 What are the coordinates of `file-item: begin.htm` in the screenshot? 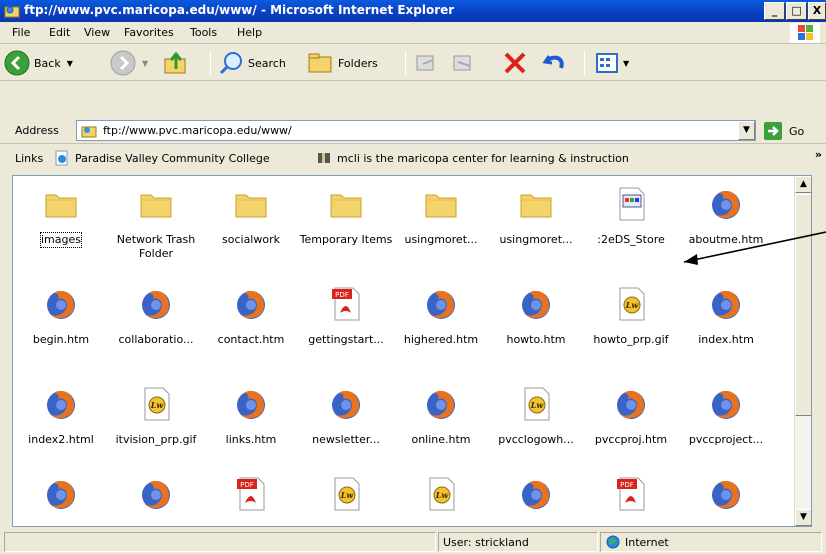 It's located at (61, 316).